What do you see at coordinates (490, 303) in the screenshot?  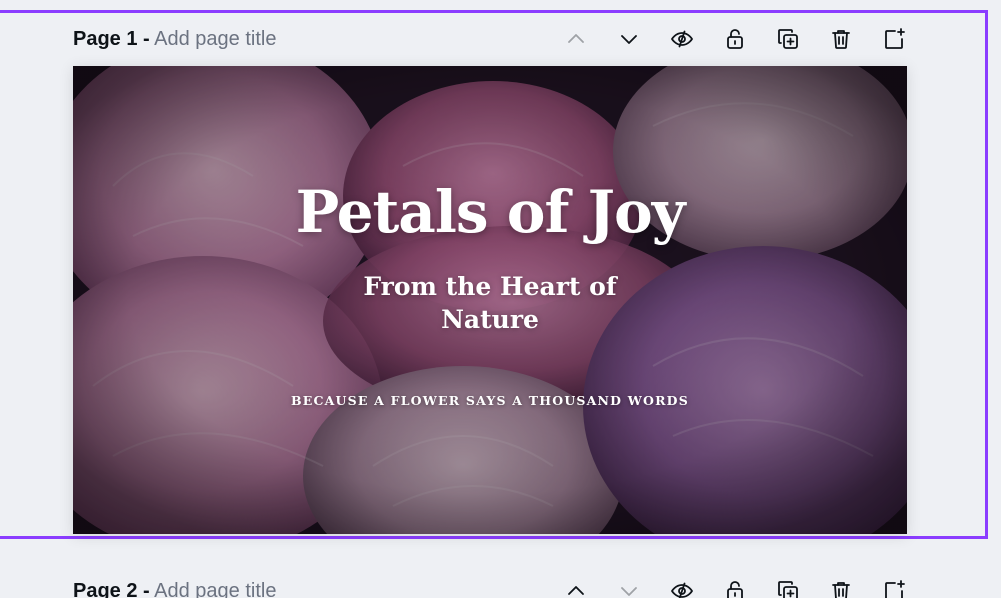 I see `design-subhead: From the Heart of Nature` at bounding box center [490, 303].